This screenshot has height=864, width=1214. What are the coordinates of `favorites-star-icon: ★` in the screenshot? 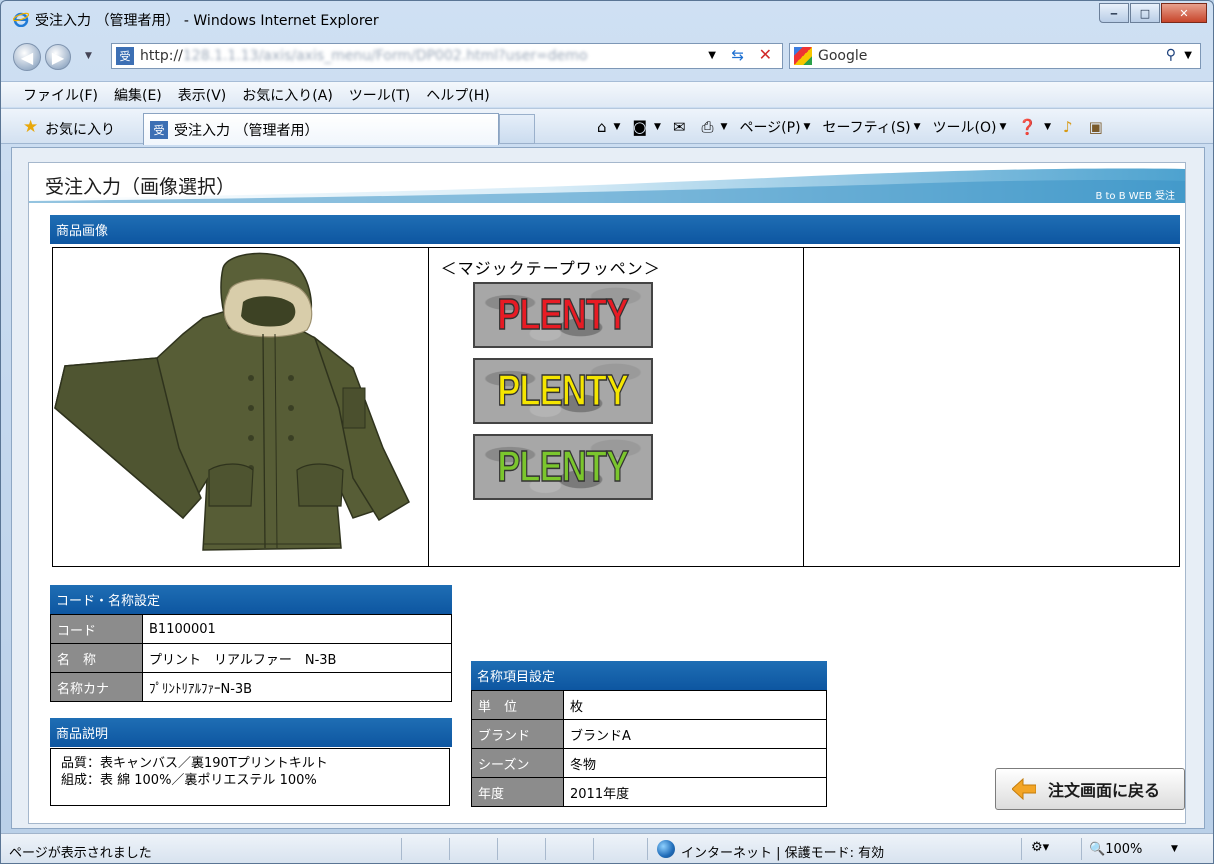 It's located at (30, 127).